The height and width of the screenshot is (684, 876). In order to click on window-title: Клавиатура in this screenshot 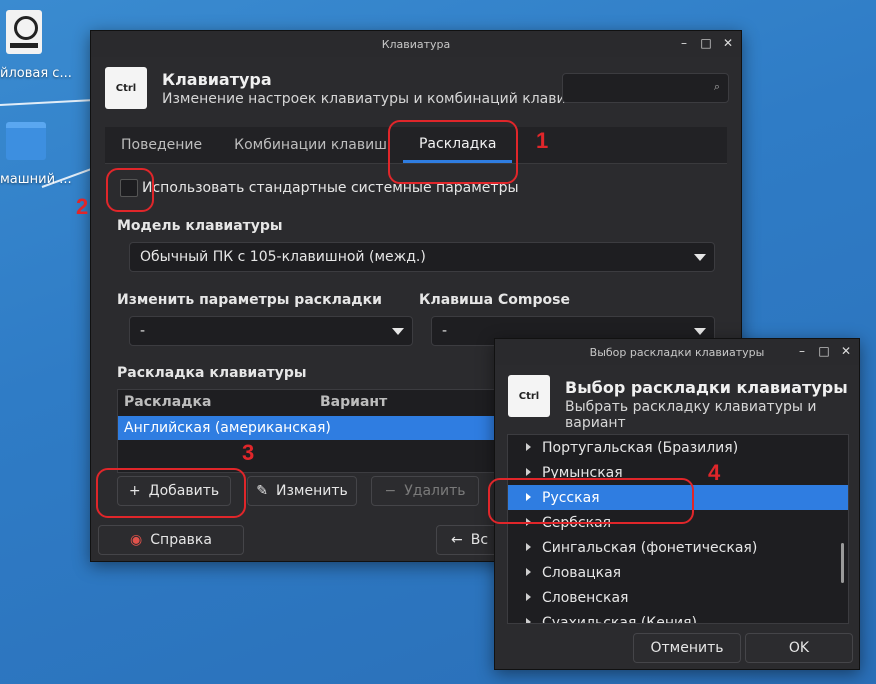, I will do `click(416, 44)`.